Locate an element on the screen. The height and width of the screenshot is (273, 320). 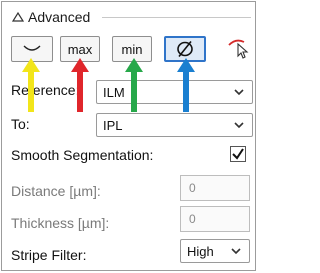
thickness-input: 0 is located at coordinates (215, 219).